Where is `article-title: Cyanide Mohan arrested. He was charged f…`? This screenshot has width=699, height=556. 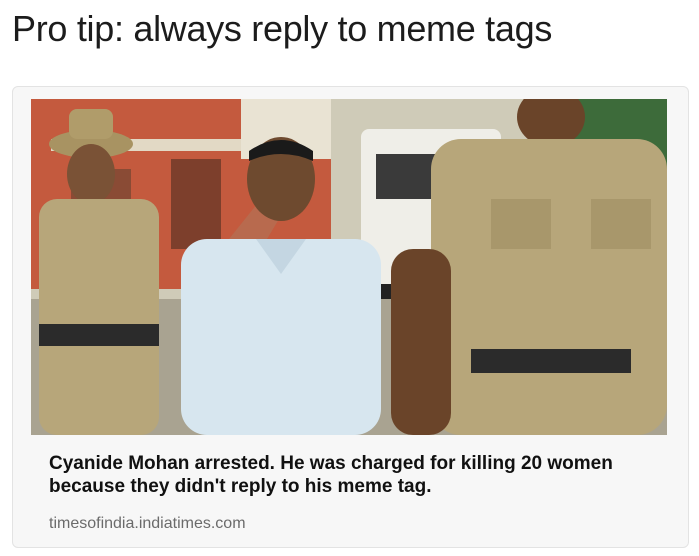
article-title: Cyanide Mohan arrested. He was charged f… is located at coordinates (359, 475).